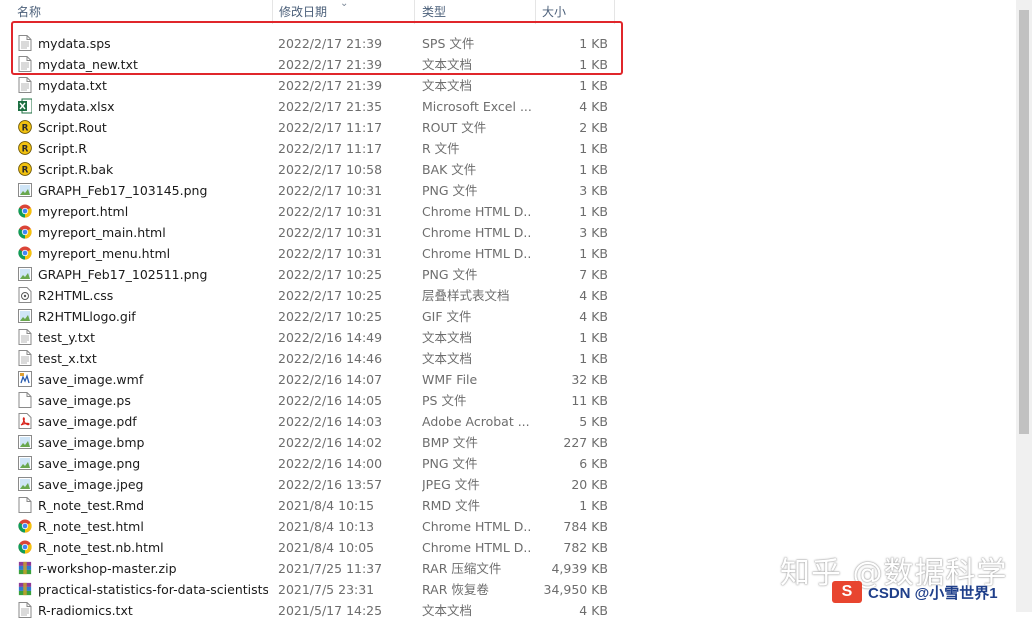  What do you see at coordinates (153, 442) in the screenshot?
I see `file-name: save_image.bmp` at bounding box center [153, 442].